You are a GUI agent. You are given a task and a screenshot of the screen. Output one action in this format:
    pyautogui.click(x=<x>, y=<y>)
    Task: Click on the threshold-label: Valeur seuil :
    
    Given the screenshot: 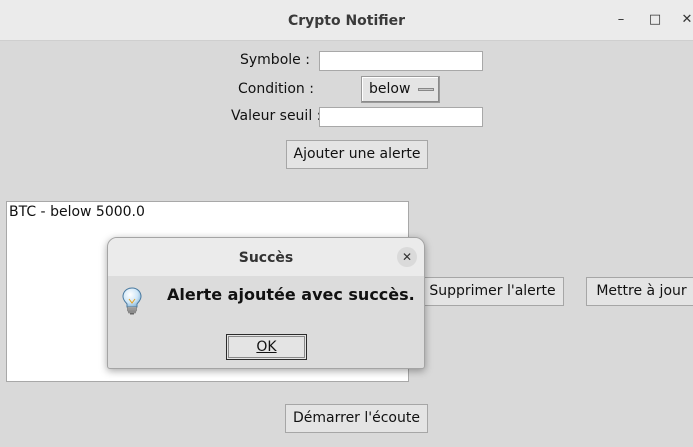 What is the action you would take?
    pyautogui.click(x=276, y=116)
    